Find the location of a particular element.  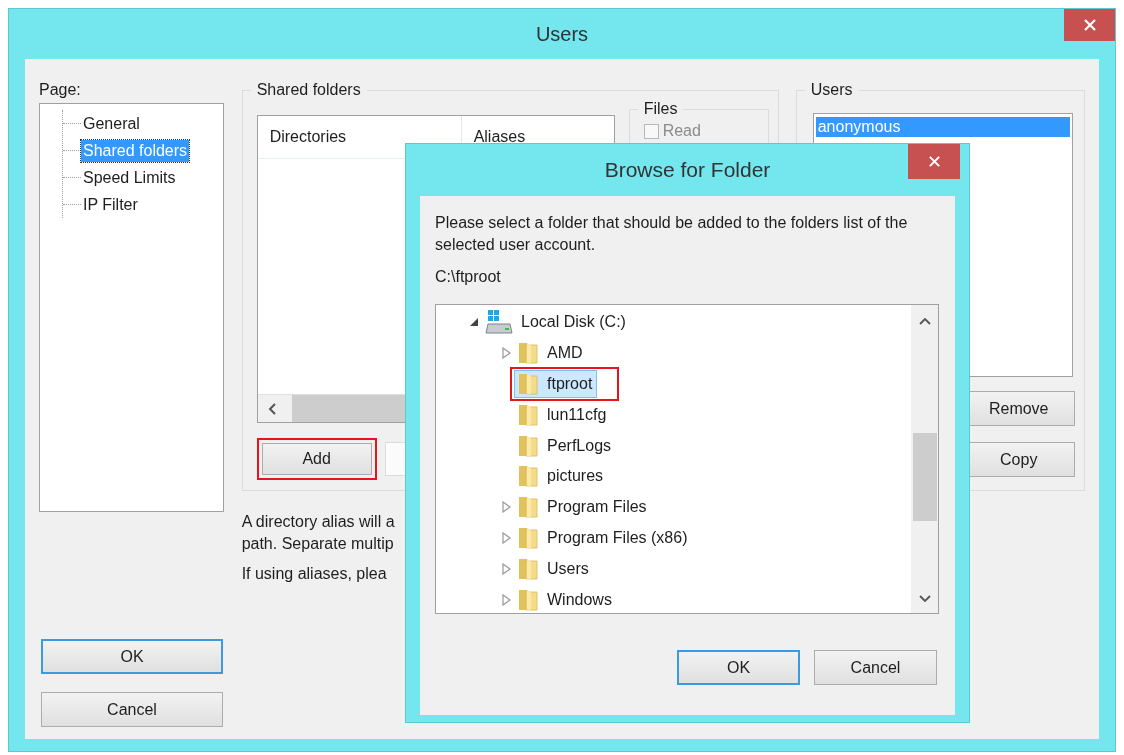

dialog-title: Browse for Folder is located at coordinates (687, 170).